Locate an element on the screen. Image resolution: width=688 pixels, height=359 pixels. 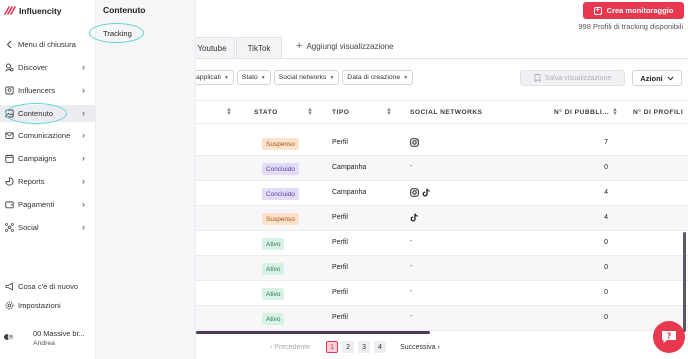
user-subtitle: Andrea is located at coordinates (44, 343).